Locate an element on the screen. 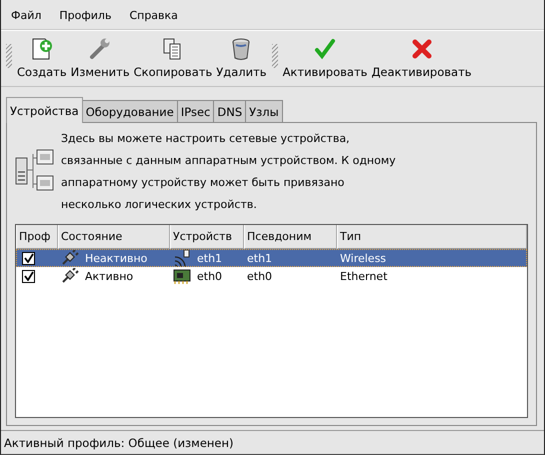 Image resolution: width=545 pixels, height=455 pixels. type-text: Ethernet is located at coordinates (364, 276).